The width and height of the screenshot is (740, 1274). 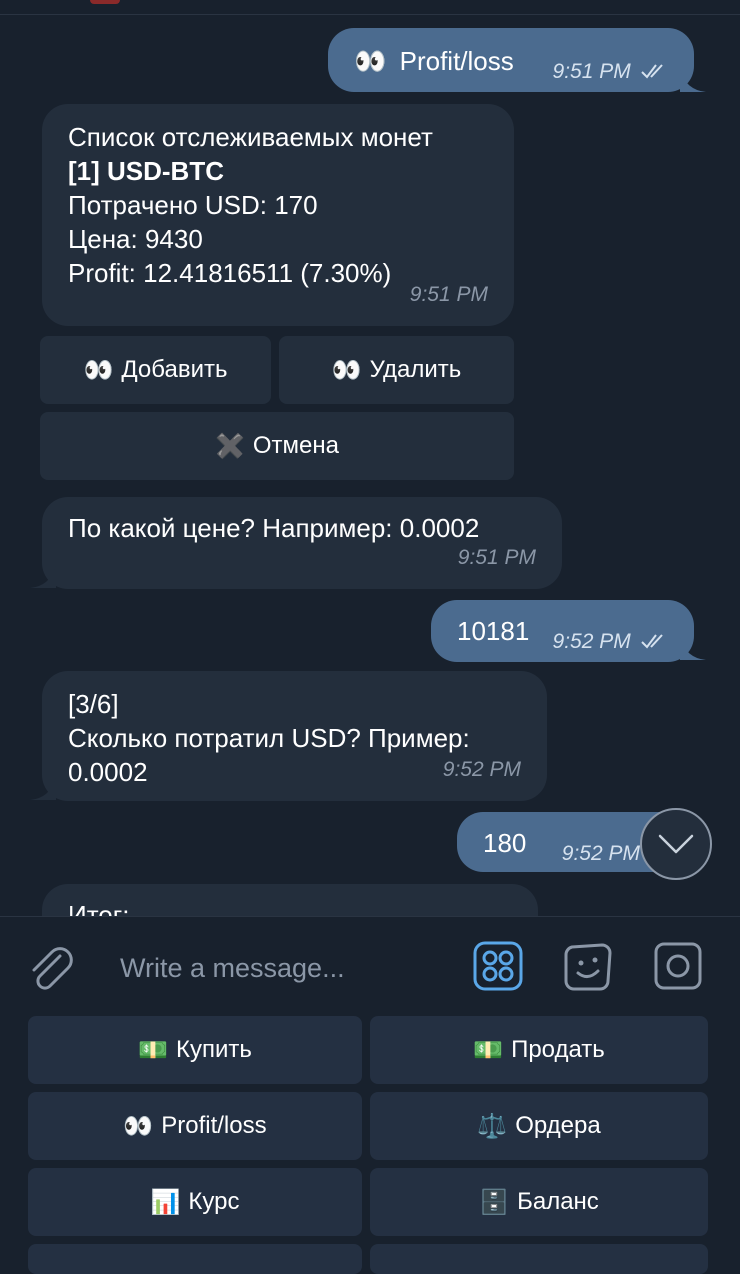 What do you see at coordinates (493, 631) in the screenshot?
I see `message-text: 10181` at bounding box center [493, 631].